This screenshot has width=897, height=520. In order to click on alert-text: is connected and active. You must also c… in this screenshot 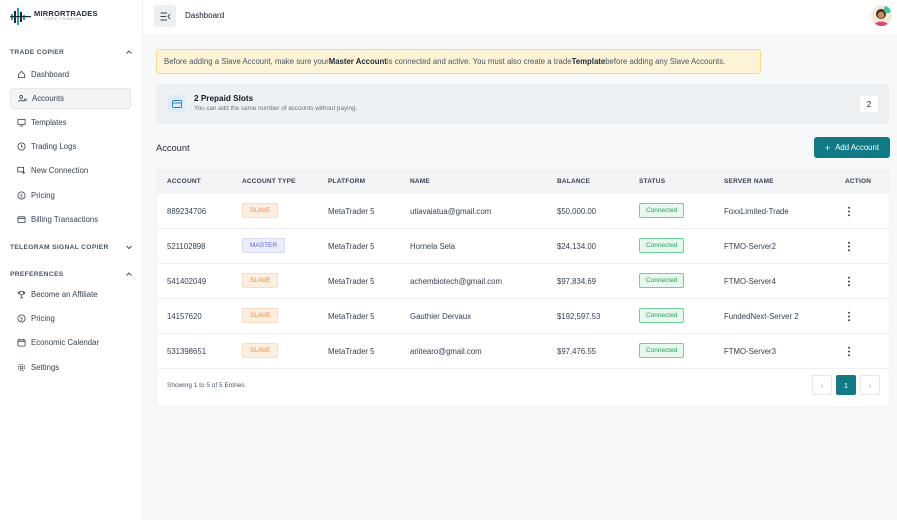, I will do `click(479, 61)`.